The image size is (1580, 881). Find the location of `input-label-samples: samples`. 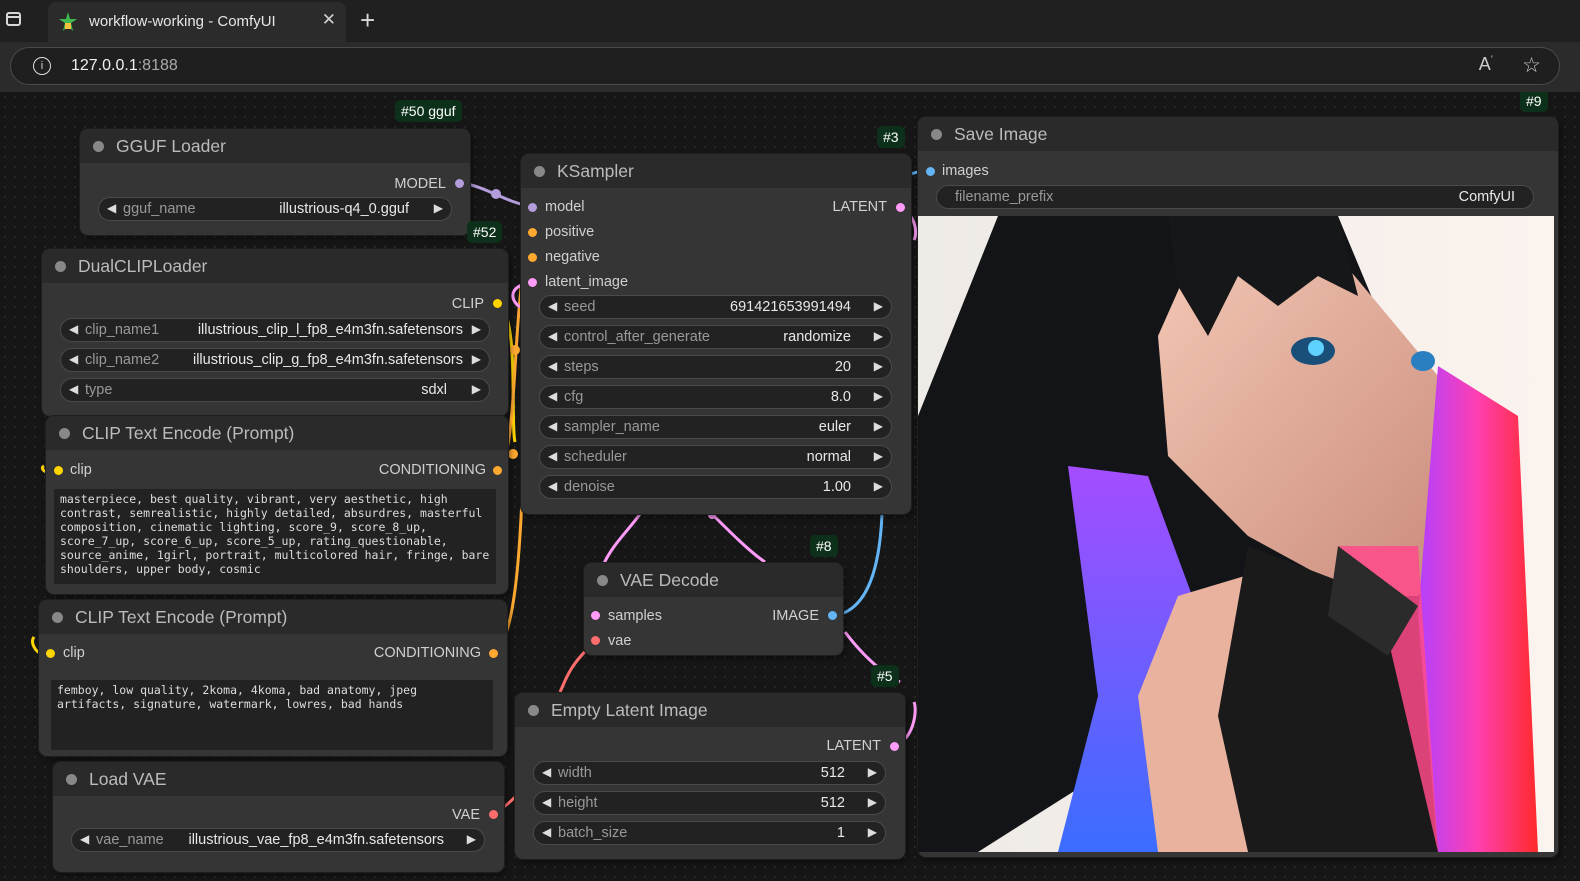

input-label-samples: samples is located at coordinates (635, 616).